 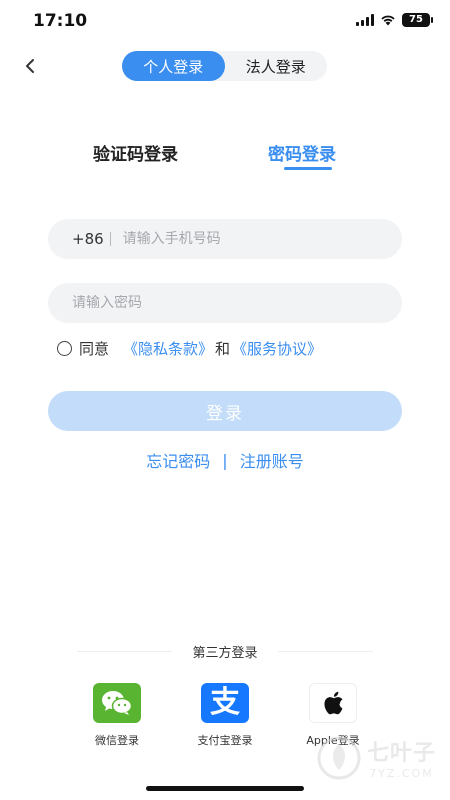 I want to click on country-code: +86, so click(x=88, y=239).